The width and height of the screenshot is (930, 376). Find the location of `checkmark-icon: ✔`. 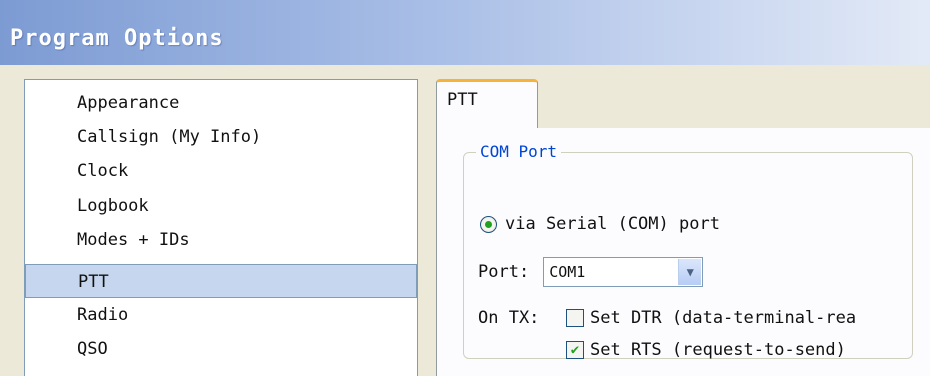

checkmark-icon: ✔ is located at coordinates (575, 350).